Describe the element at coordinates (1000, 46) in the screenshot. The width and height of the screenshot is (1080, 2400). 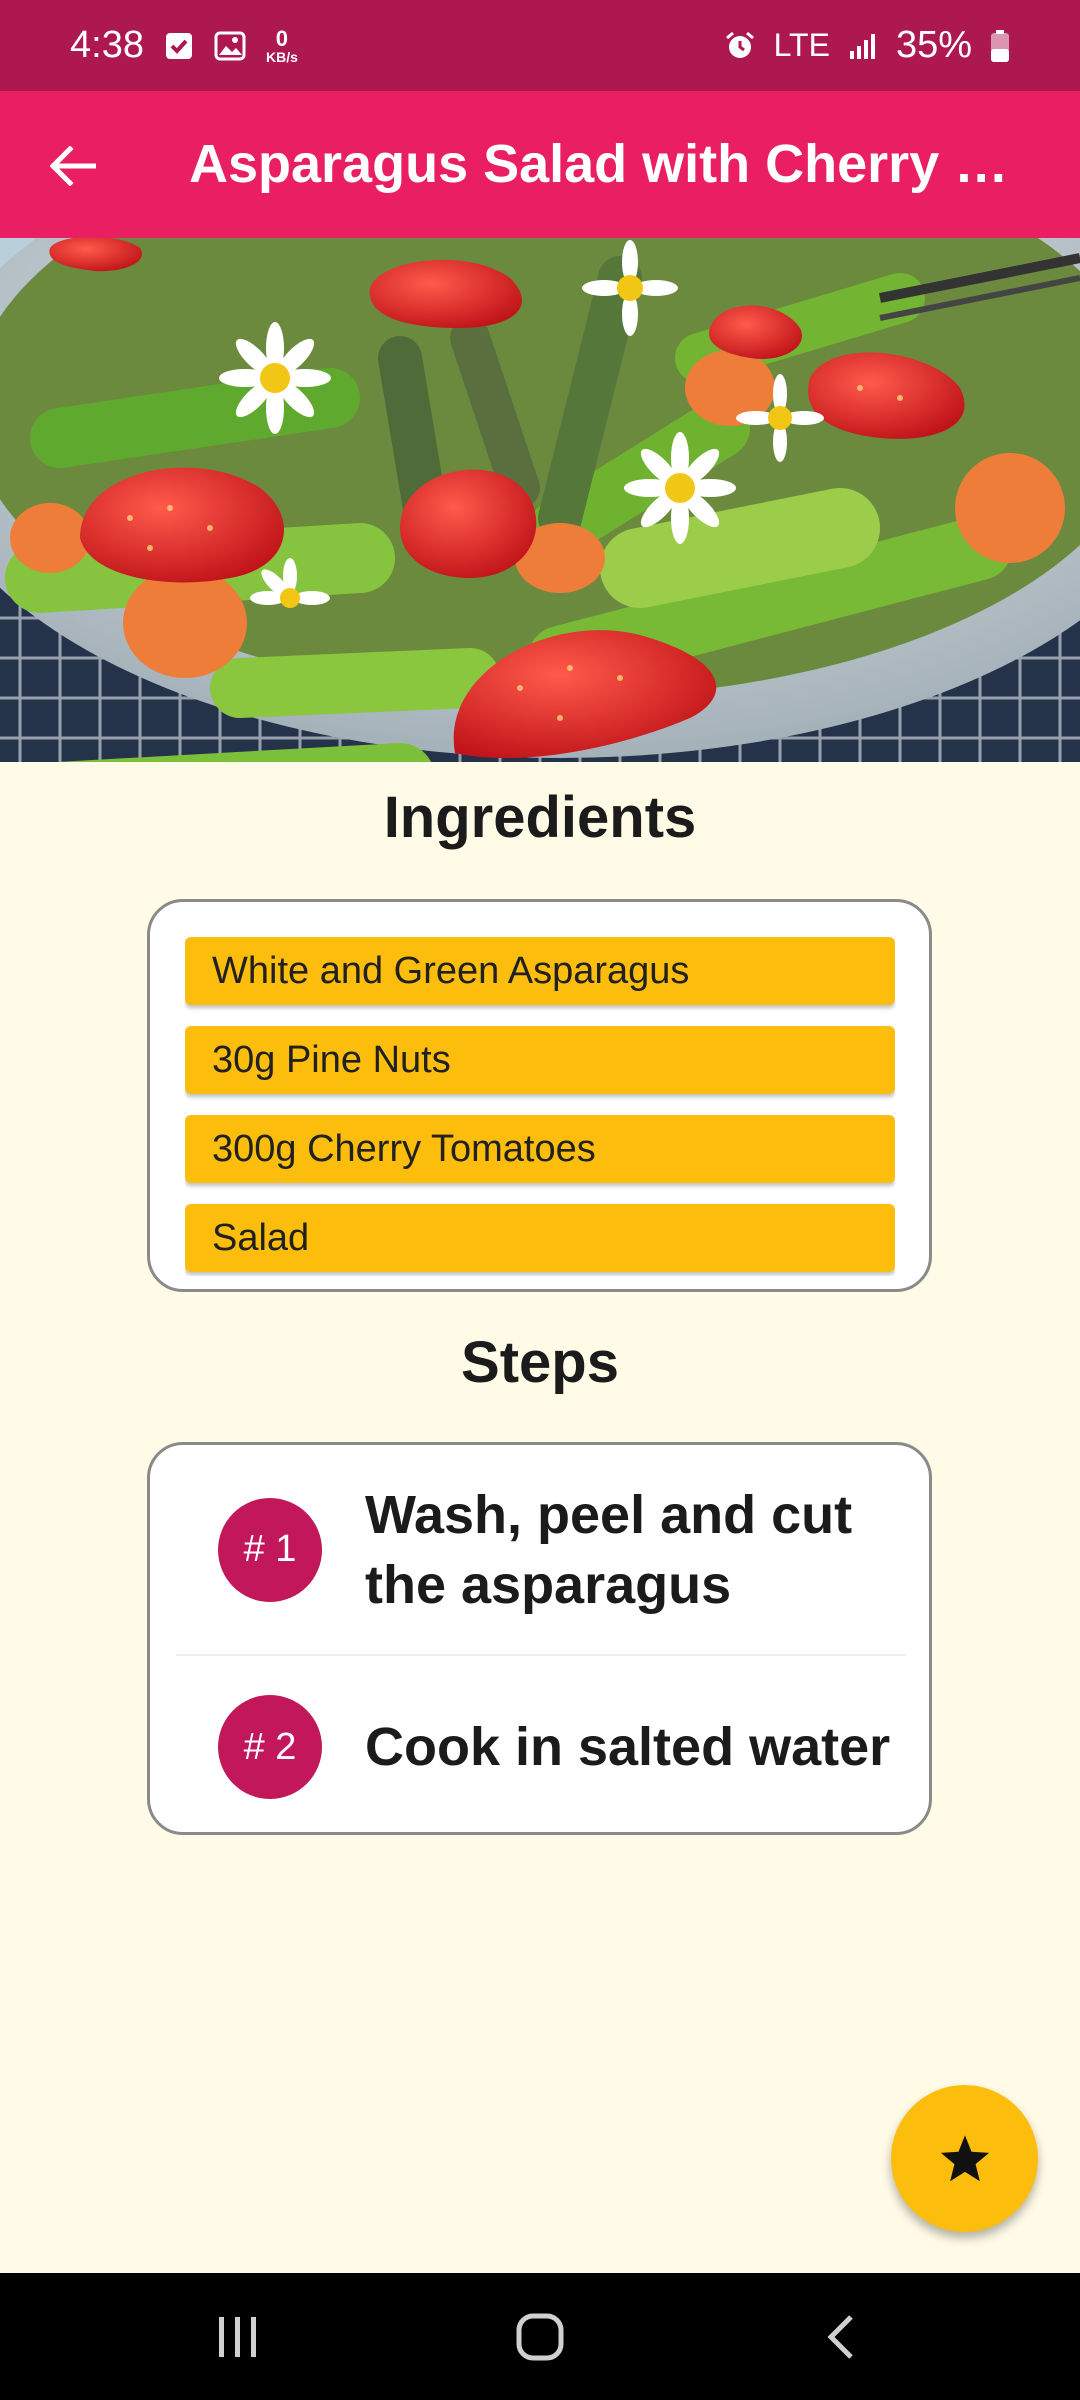
I see `battery-icon` at that location.